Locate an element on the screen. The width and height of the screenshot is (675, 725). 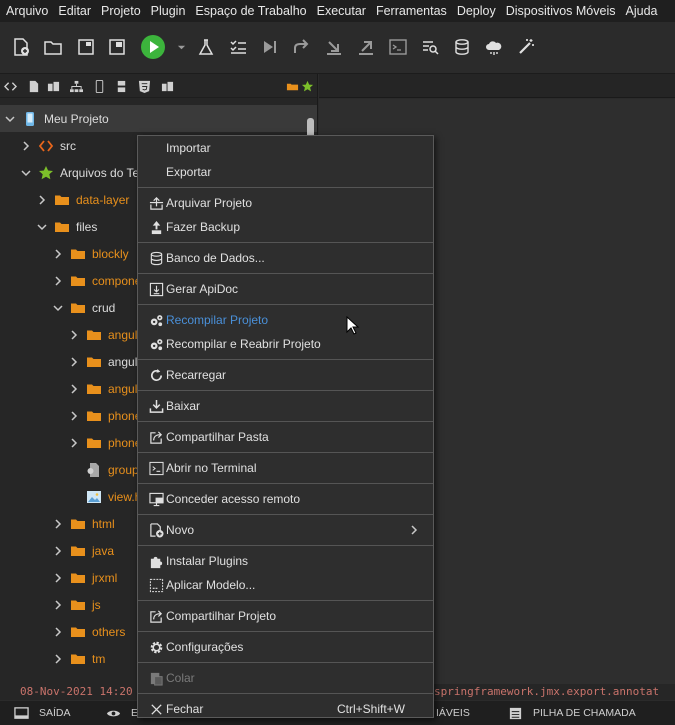
file-icon is located at coordinates (33, 86).